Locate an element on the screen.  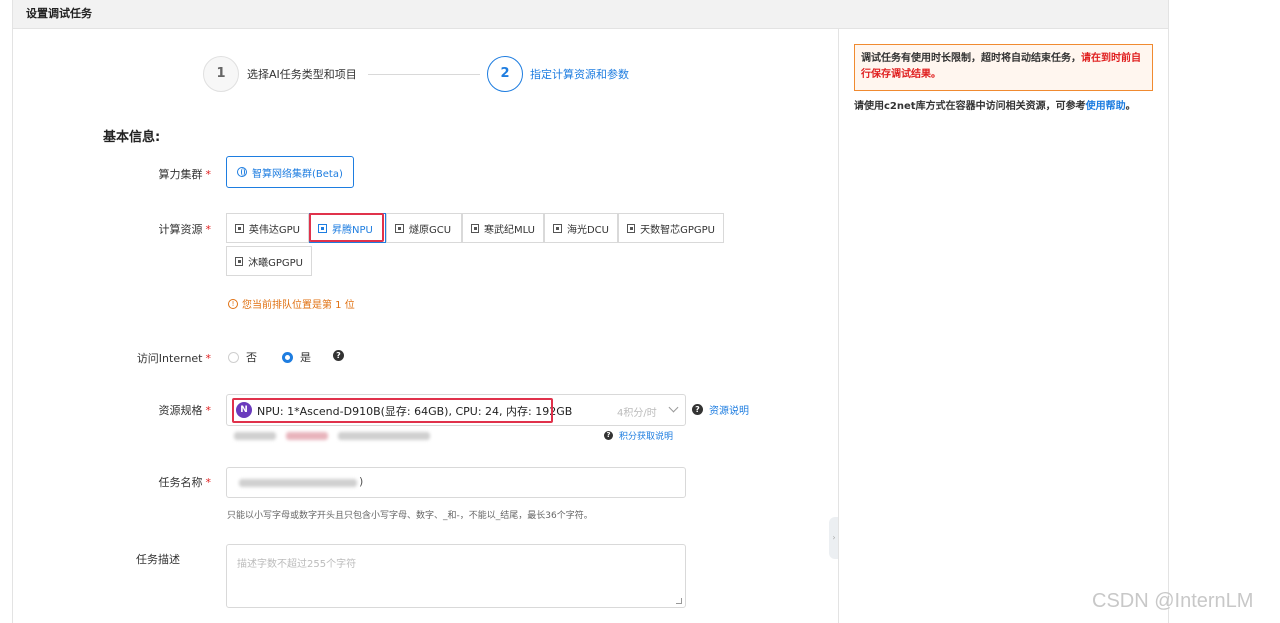
watermark: CSDN @InternLM is located at coordinates (1173, 601).